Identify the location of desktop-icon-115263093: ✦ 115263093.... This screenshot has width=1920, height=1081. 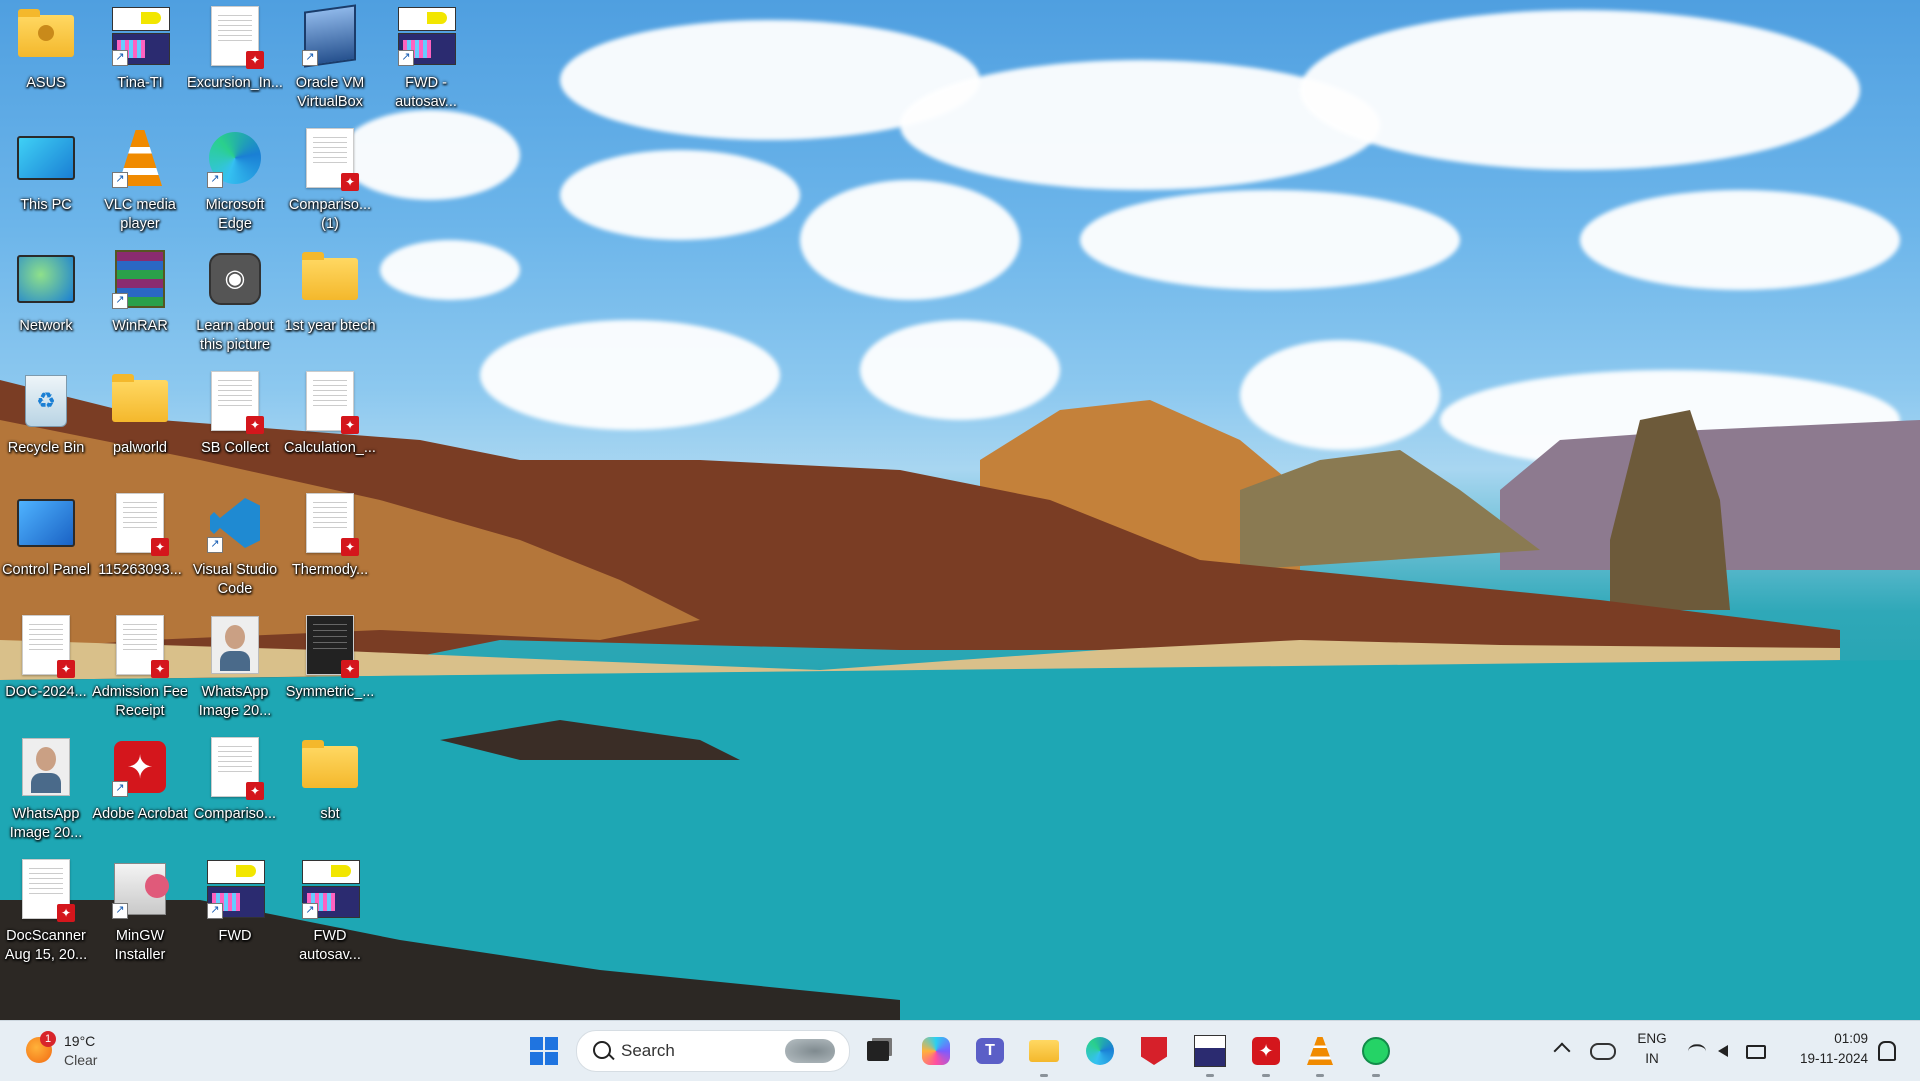
(140, 548).